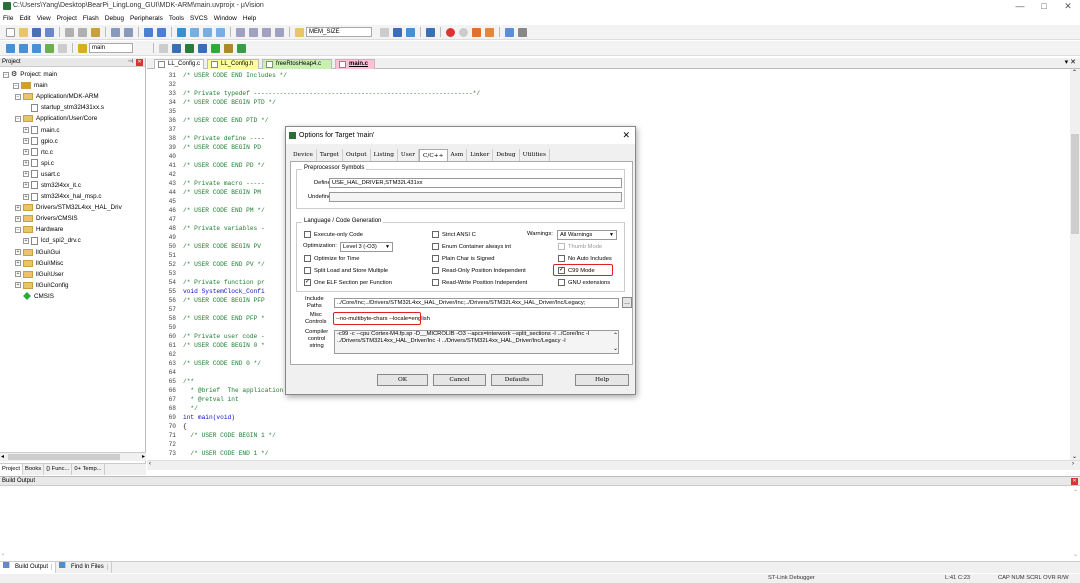 The image size is (1080, 583). Describe the element at coordinates (72, 107) in the screenshot. I see `tree-item: startup_stm32l431xx.s` at that location.